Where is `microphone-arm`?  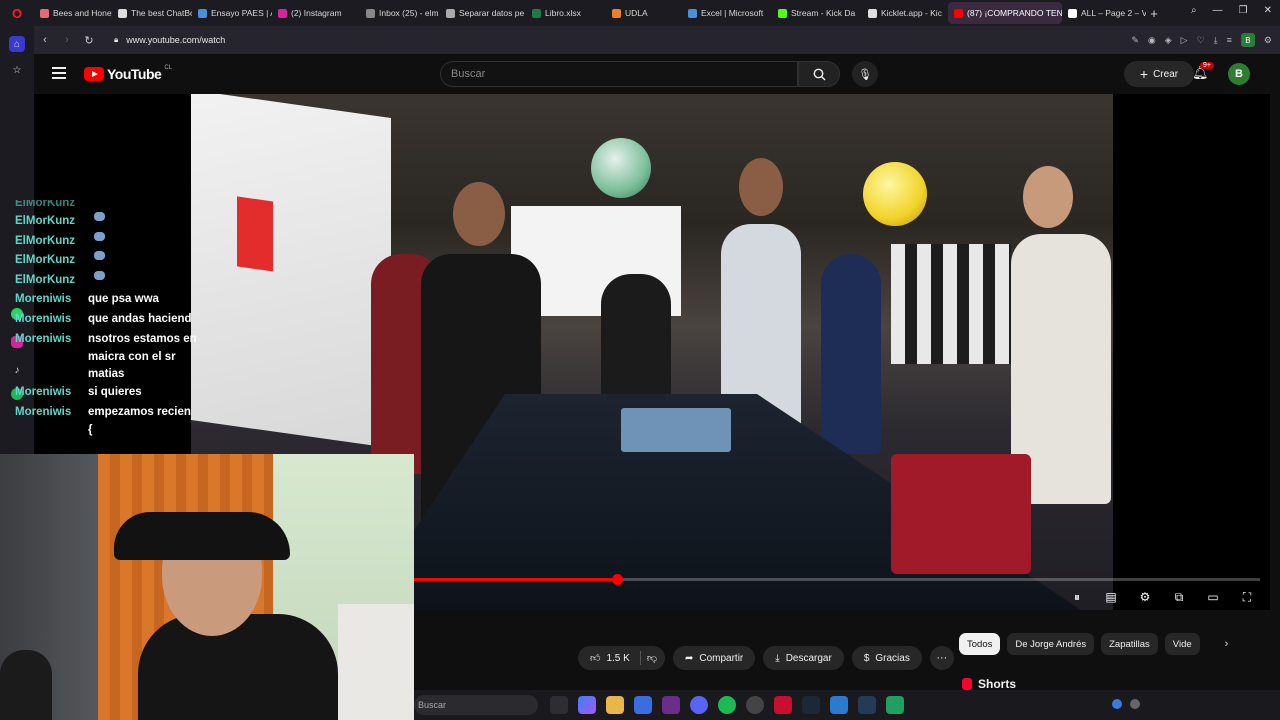 microphone-arm is located at coordinates (26, 685).